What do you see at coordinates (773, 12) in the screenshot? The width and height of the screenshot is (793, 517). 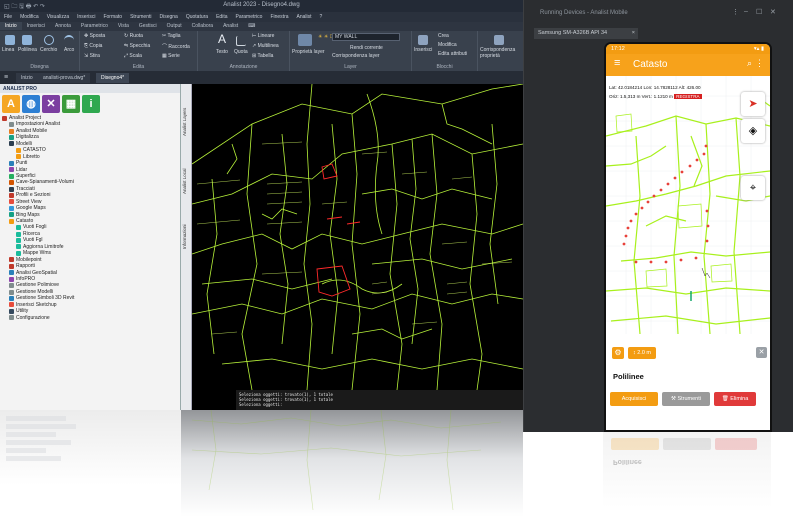 I see `close-icon: ✕` at bounding box center [773, 12].